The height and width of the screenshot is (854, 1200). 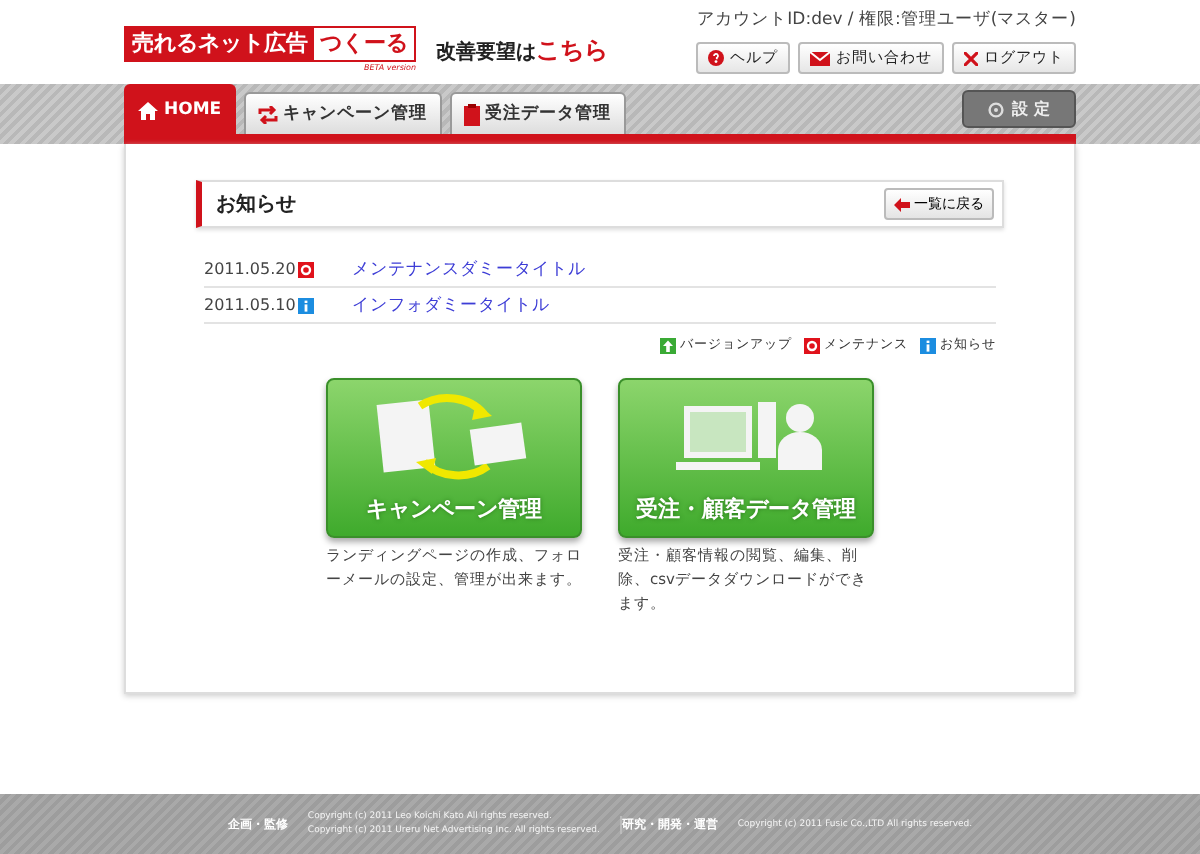 What do you see at coordinates (342, 113) in the screenshot?
I see `nav-tab: キャンペーン管理` at bounding box center [342, 113].